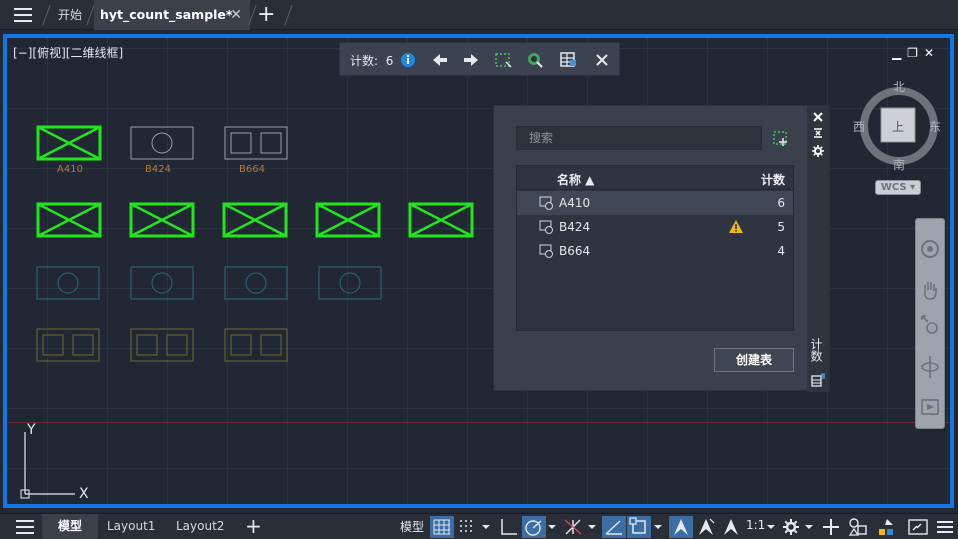 The height and width of the screenshot is (539, 958). I want to click on snap-icon, so click(468, 527).